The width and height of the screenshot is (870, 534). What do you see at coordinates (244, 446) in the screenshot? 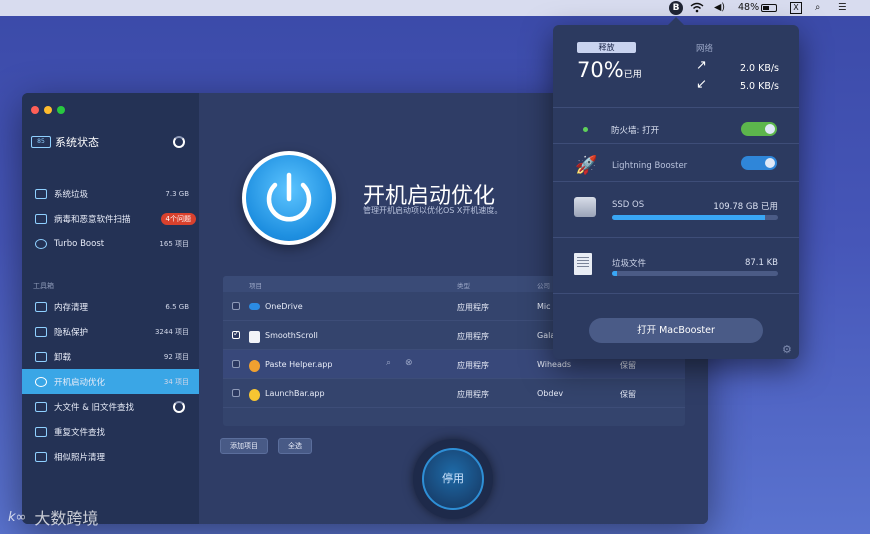
I see `add-item-button: 添加项目` at bounding box center [244, 446].